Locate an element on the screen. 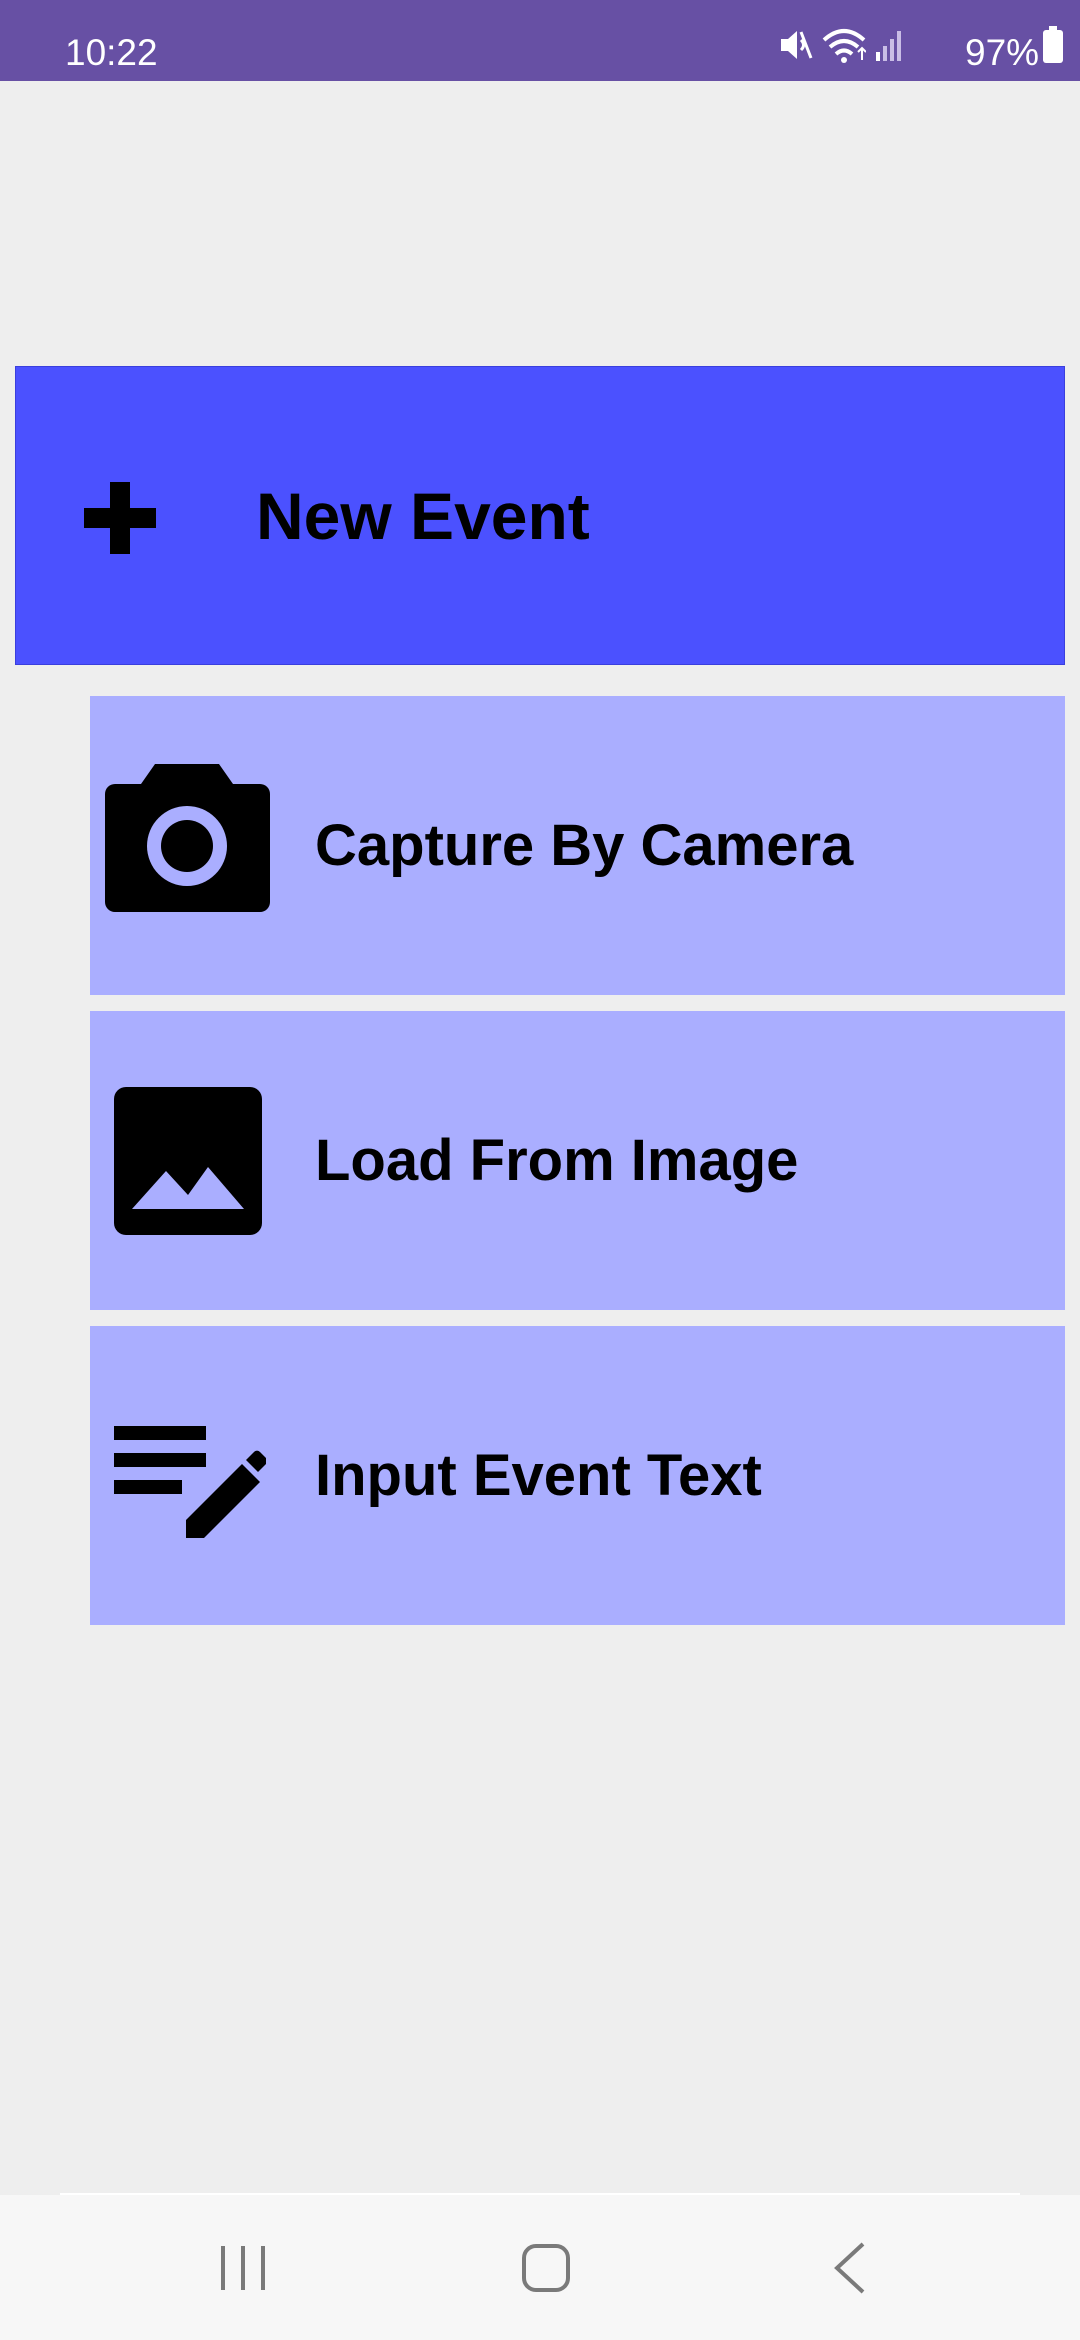 The width and height of the screenshot is (1080, 2340). back-button is located at coordinates (850, 2267).